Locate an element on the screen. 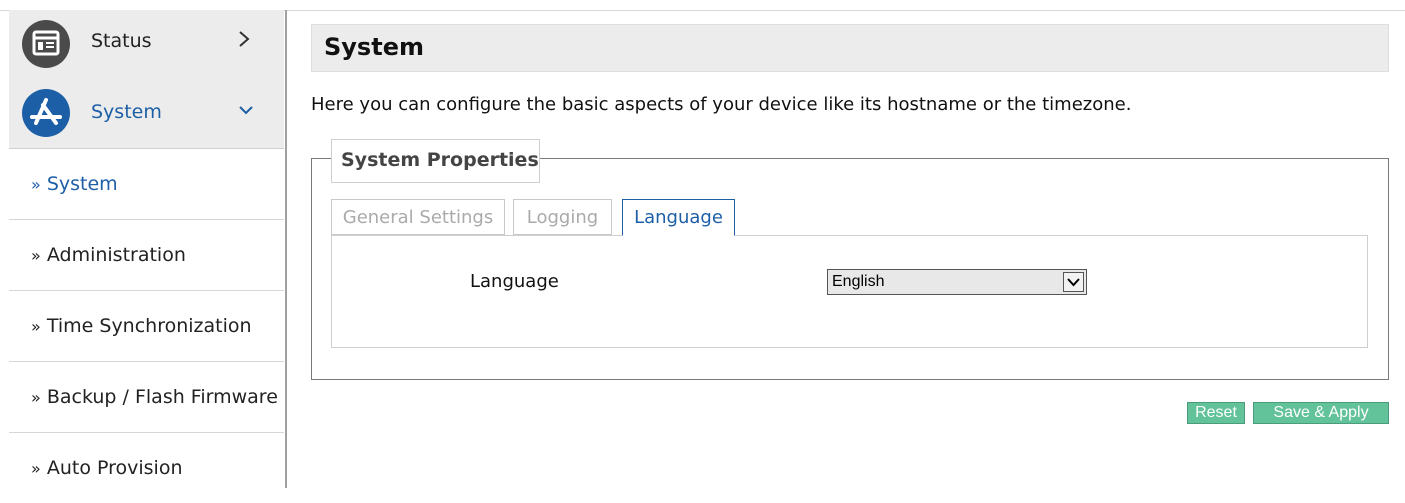 Image resolution: width=1405 pixels, height=503 pixels. tab-general-settings: General Settings is located at coordinates (418, 217).